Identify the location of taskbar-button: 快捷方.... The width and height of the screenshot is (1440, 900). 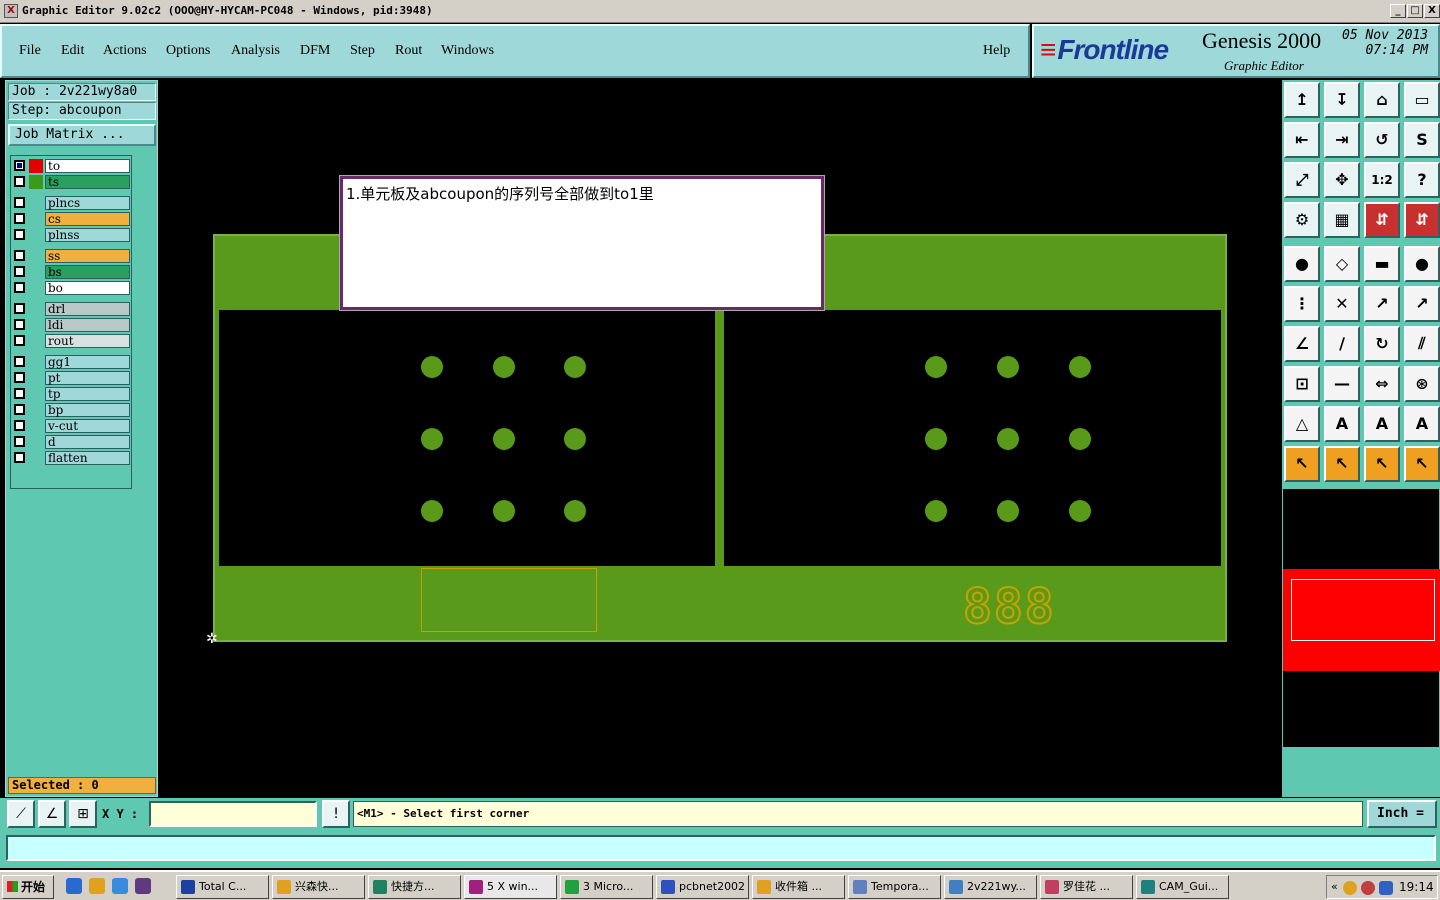
(414, 887).